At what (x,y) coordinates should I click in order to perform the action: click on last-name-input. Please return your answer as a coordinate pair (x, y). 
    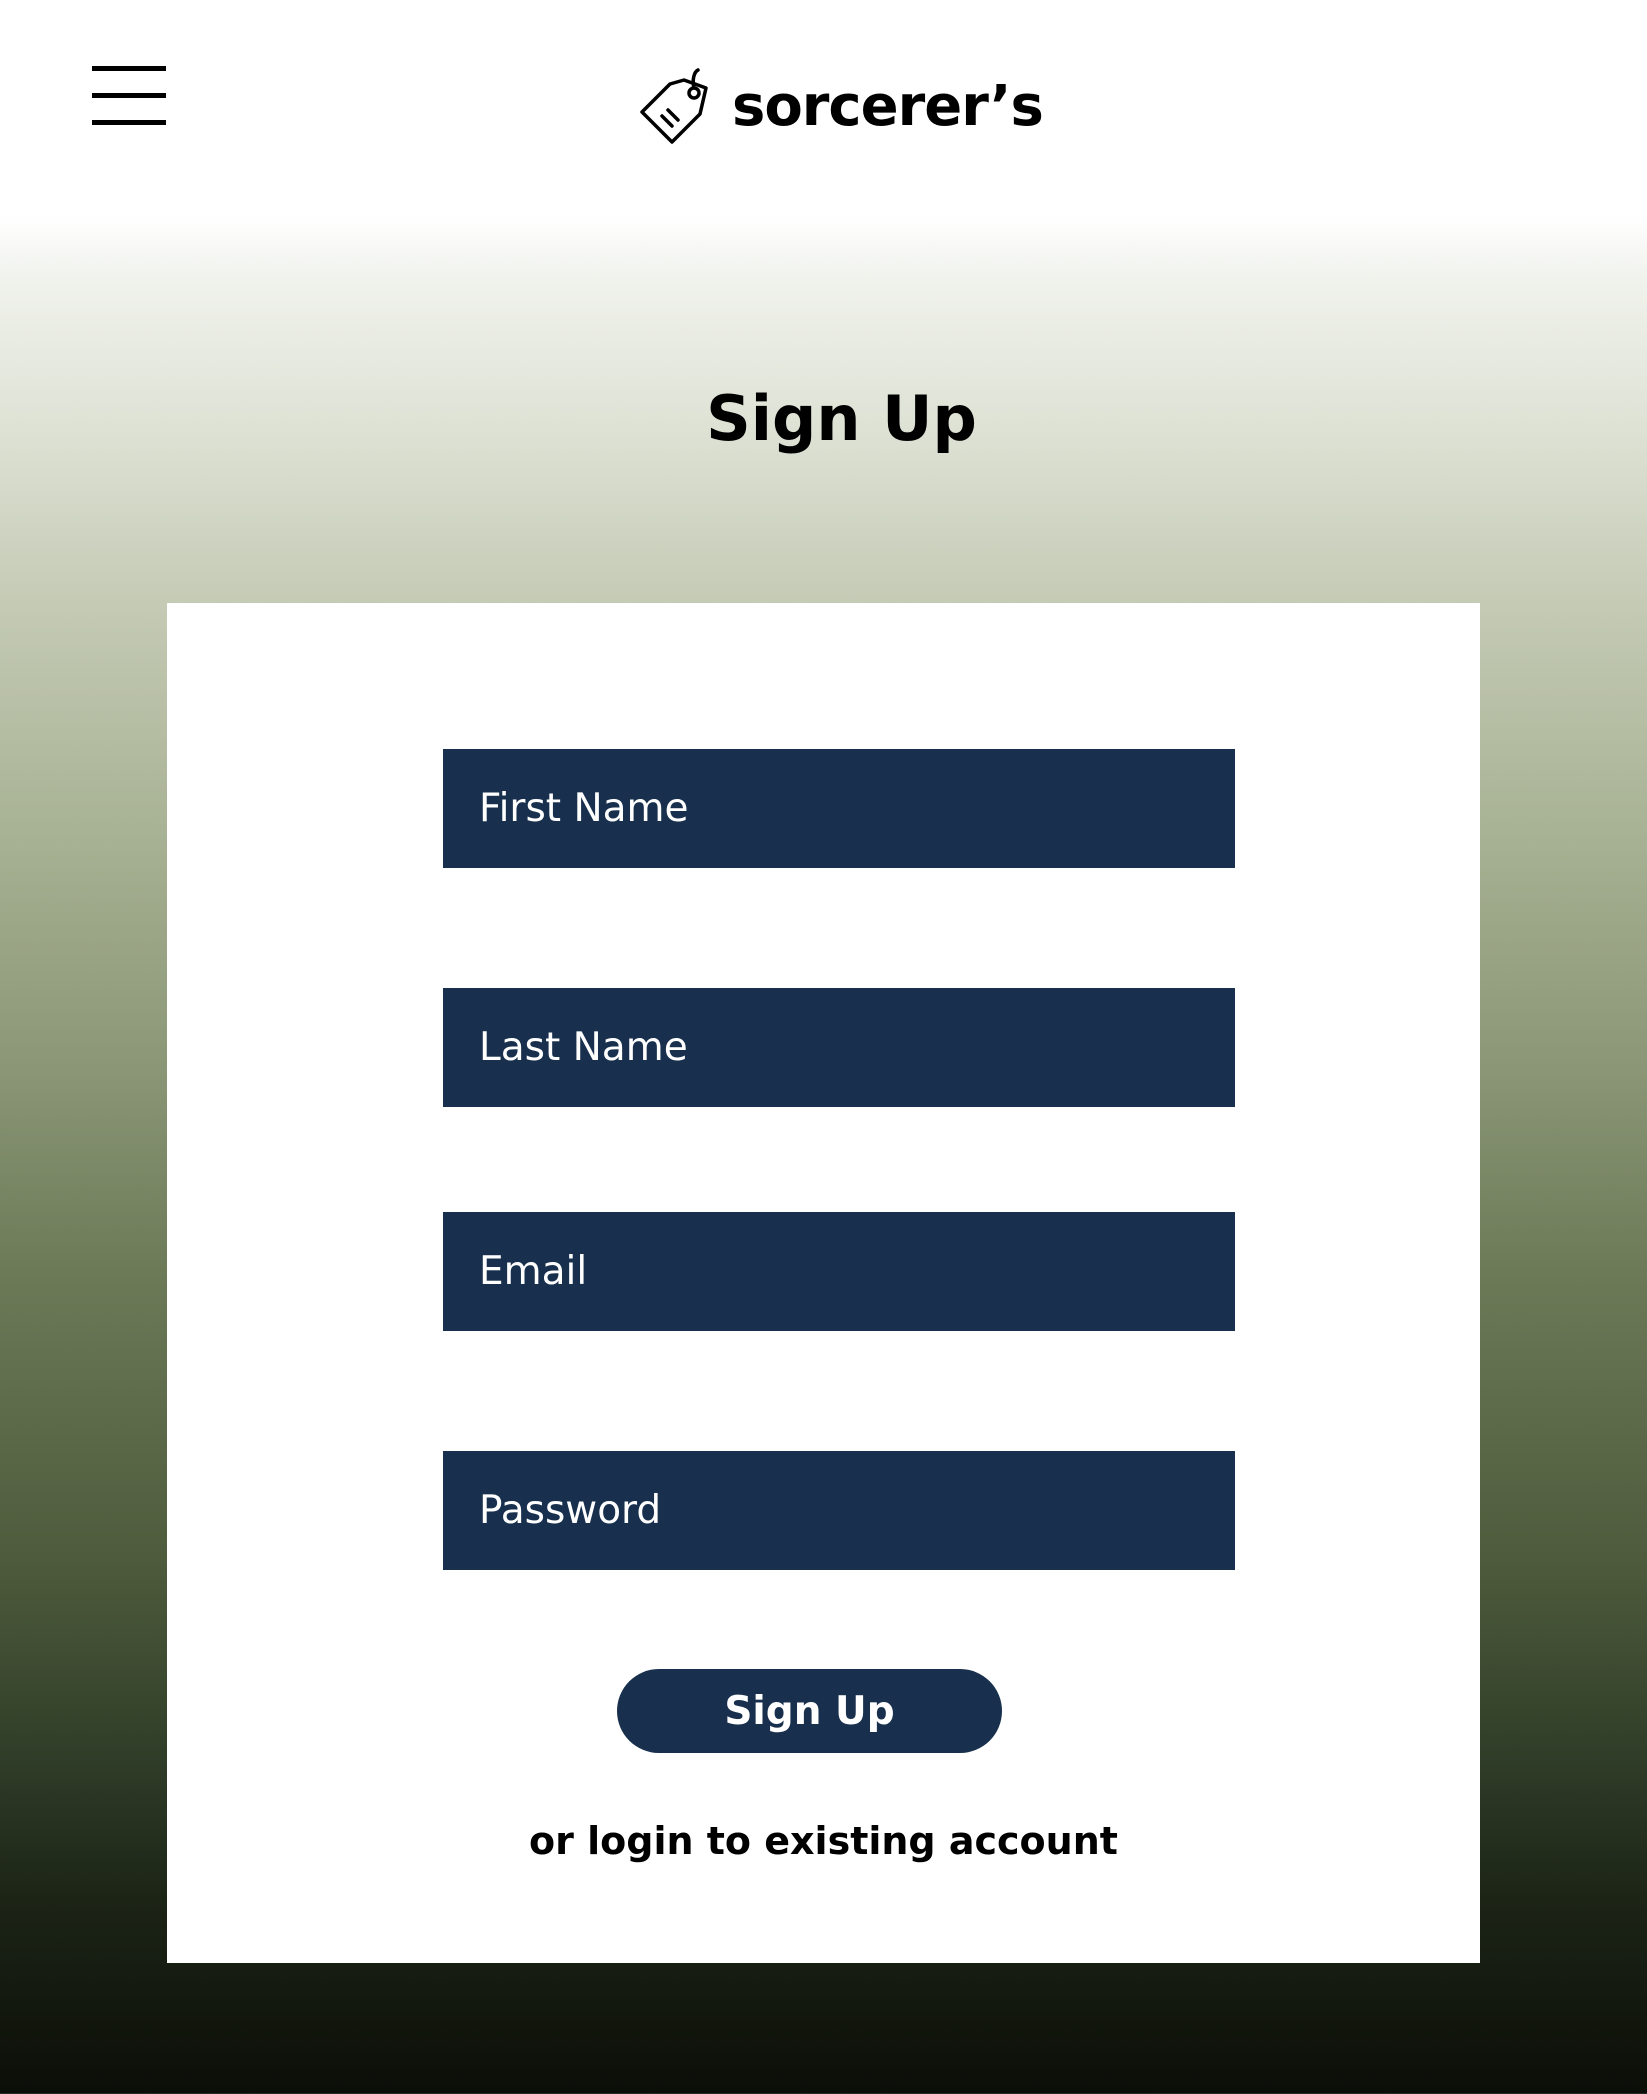
    Looking at the image, I should click on (839, 1047).